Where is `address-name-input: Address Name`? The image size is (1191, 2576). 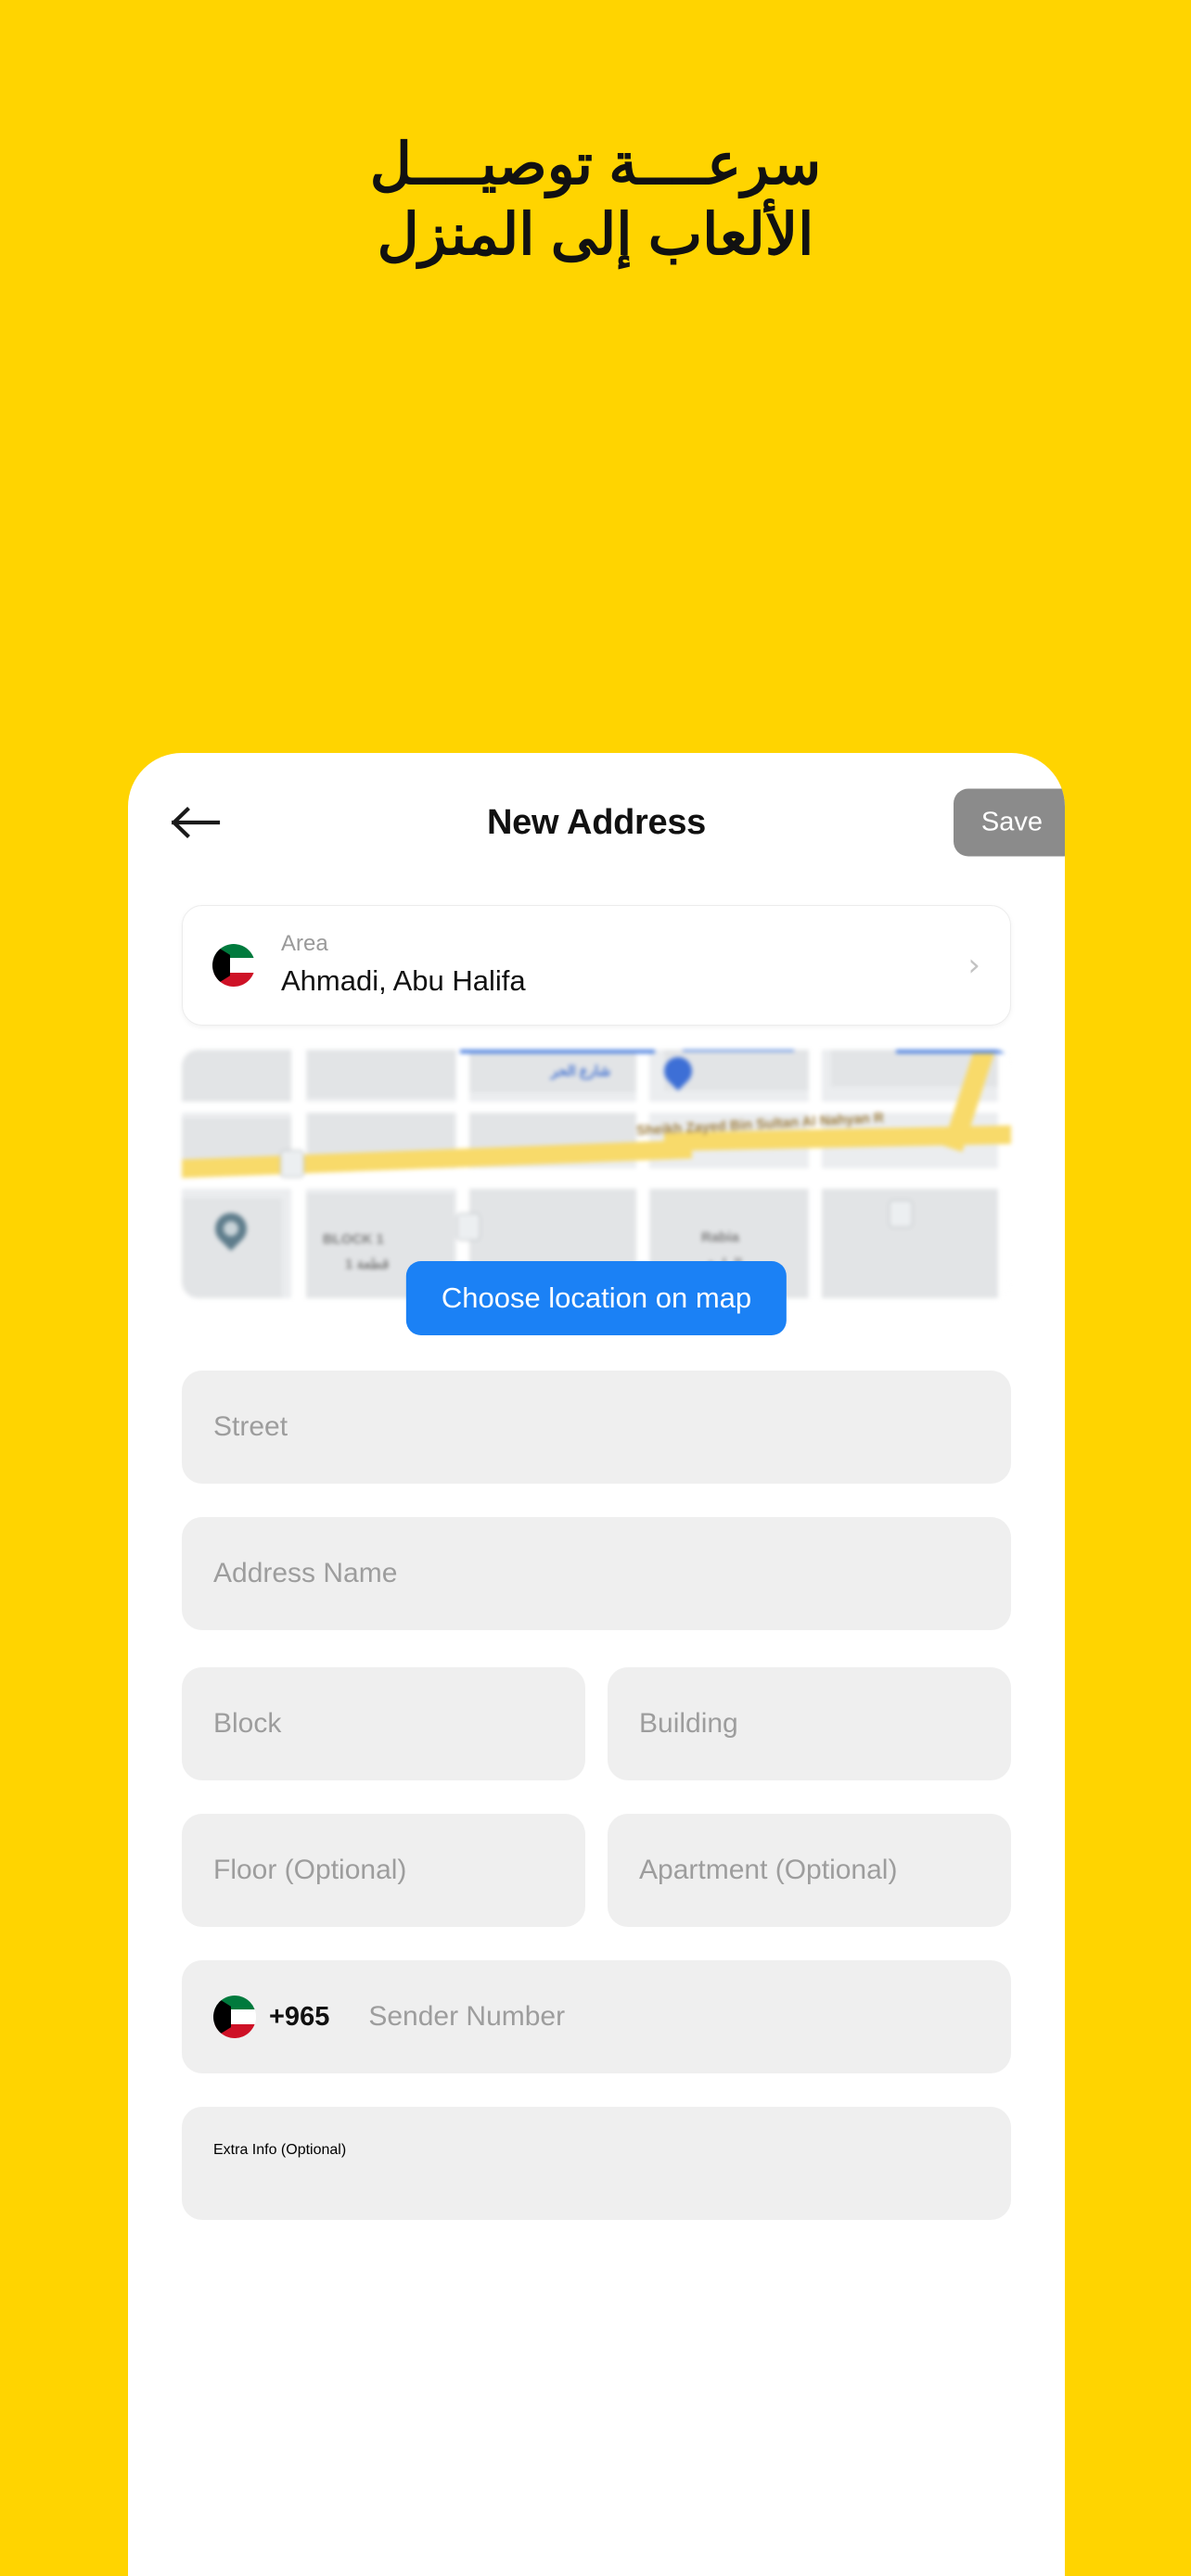 address-name-input: Address Name is located at coordinates (597, 1573).